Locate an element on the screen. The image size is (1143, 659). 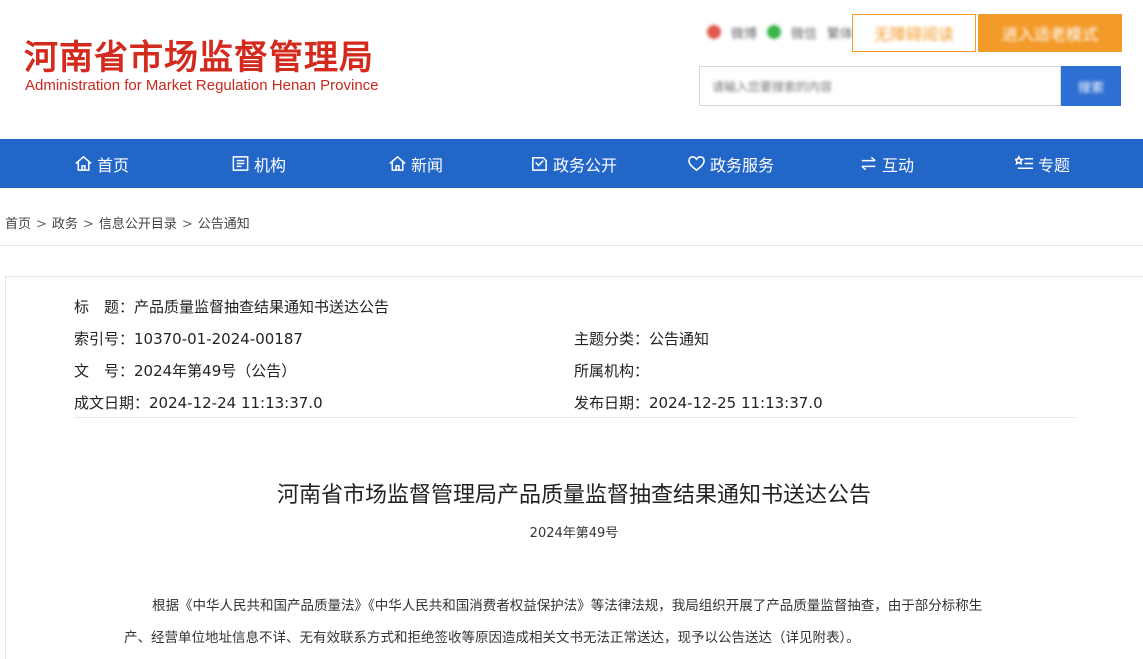
main-nav: 首页 机构 新闻 政务公开 政务服务 互动 专题 is located at coordinates (571, 163).